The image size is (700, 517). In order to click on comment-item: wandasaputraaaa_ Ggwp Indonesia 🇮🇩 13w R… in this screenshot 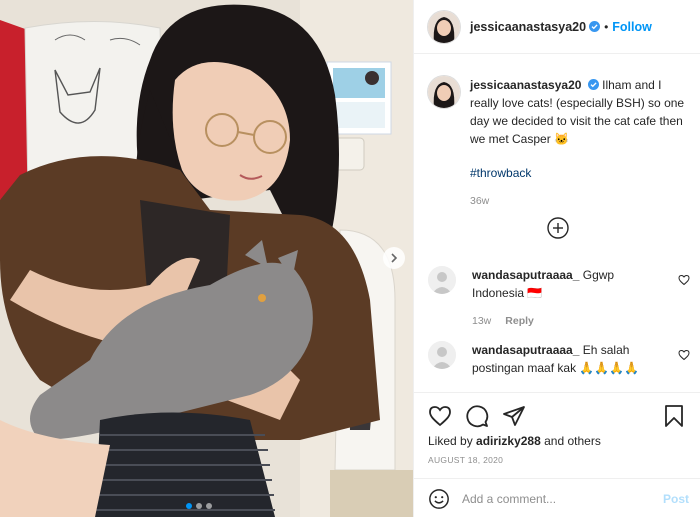, I will do `click(559, 298)`.